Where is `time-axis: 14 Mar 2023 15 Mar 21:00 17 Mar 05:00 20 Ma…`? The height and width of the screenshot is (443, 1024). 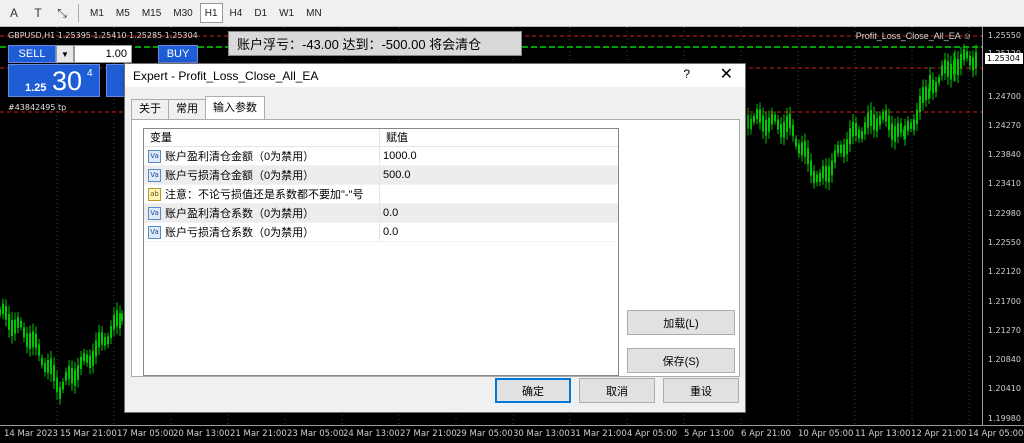
time-axis: 14 Mar 2023 15 Mar 21:00 17 Mar 05:00 20 Ma… is located at coordinates (512, 434).